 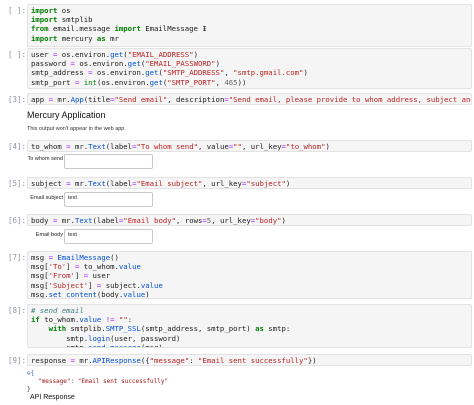 What do you see at coordinates (16, 99) in the screenshot?
I see `cell-prompt: [3]:` at bounding box center [16, 99].